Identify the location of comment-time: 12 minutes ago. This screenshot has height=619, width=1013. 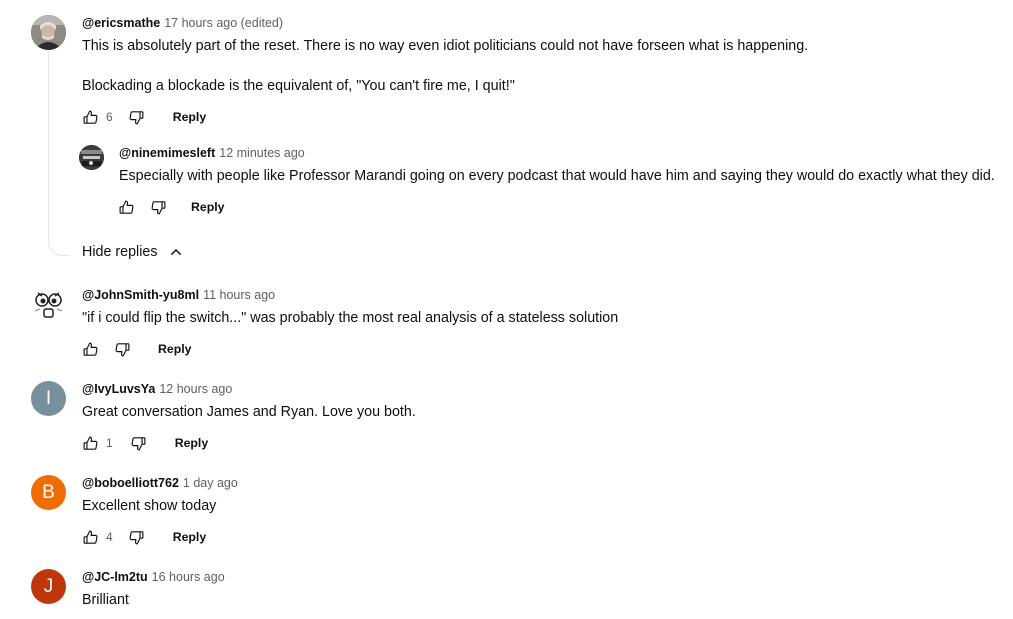
(261, 153).